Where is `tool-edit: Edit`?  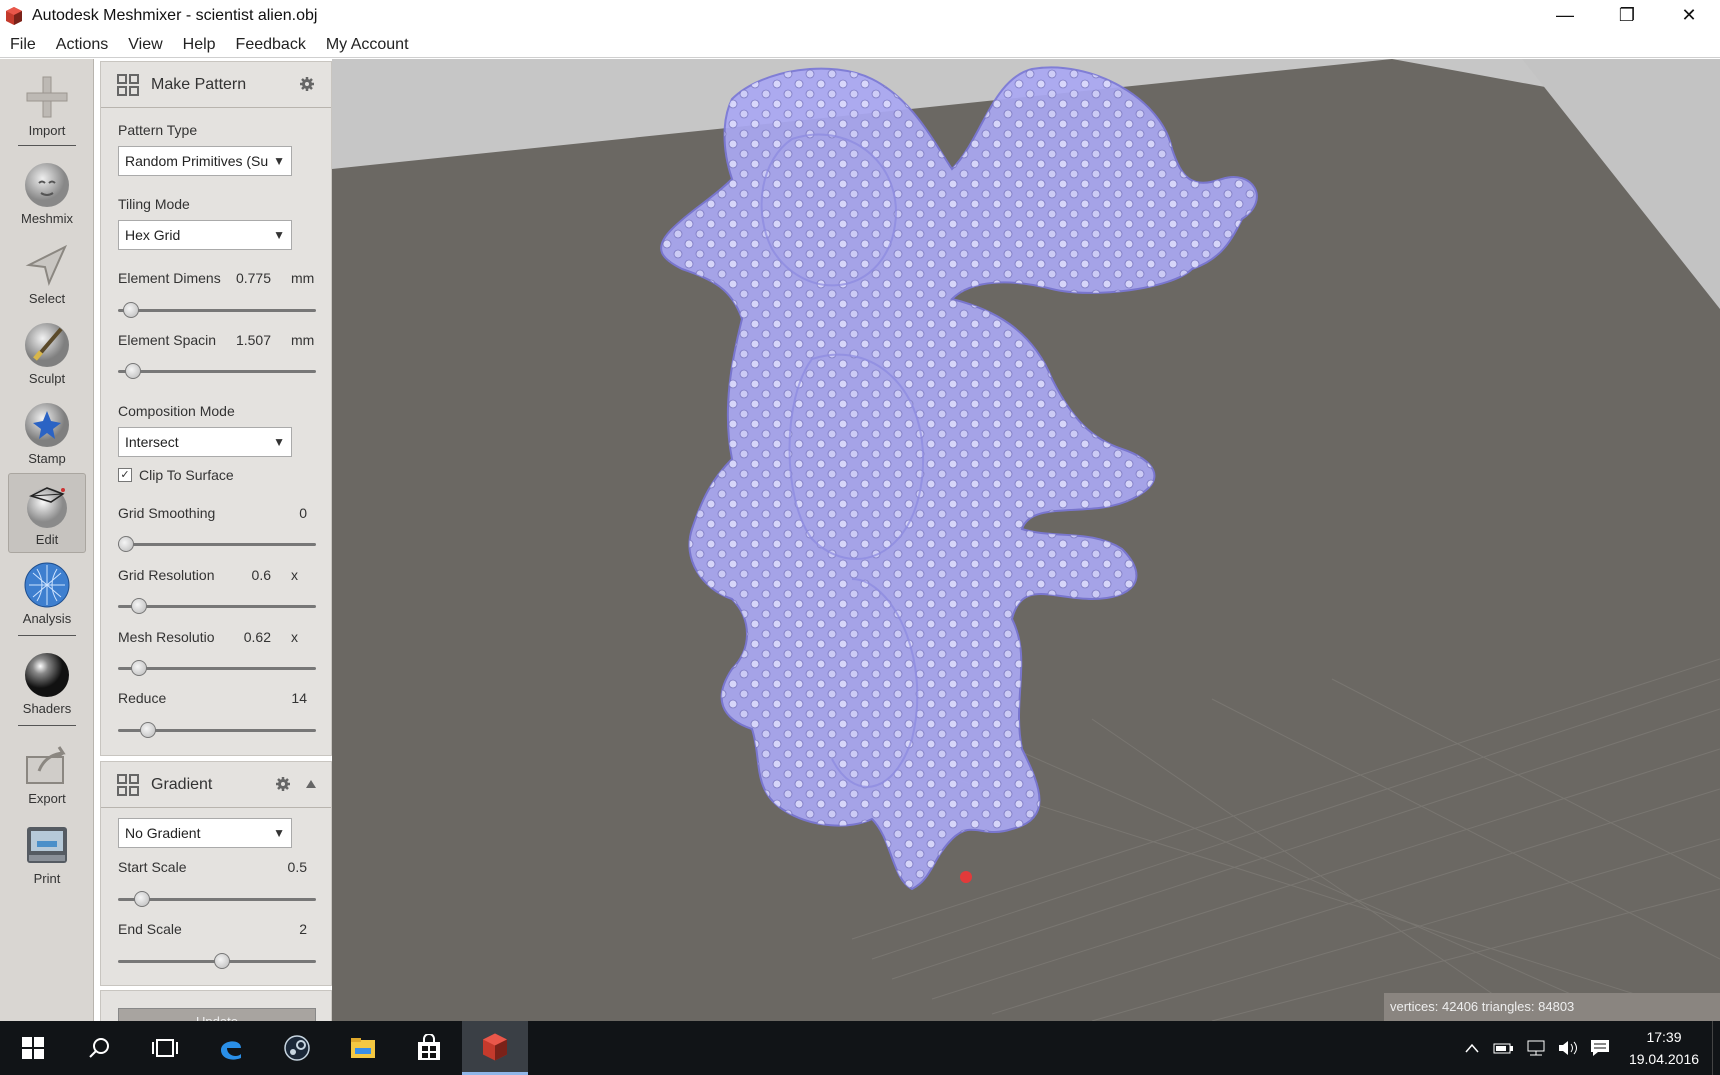
tool-edit: Edit is located at coordinates (47, 513).